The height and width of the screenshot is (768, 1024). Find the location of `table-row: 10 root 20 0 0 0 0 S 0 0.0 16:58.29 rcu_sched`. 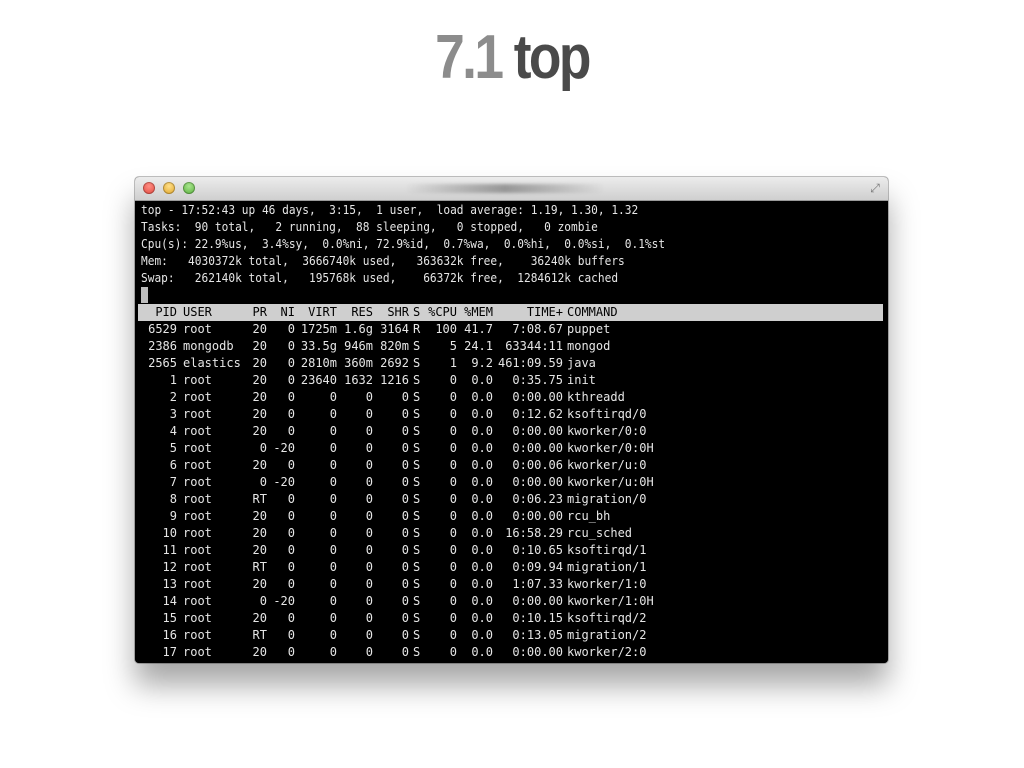

table-row: 10 root 20 0 0 0 0 S 0 0.0 16:58.29 rcu_sched is located at coordinates (511, 533).